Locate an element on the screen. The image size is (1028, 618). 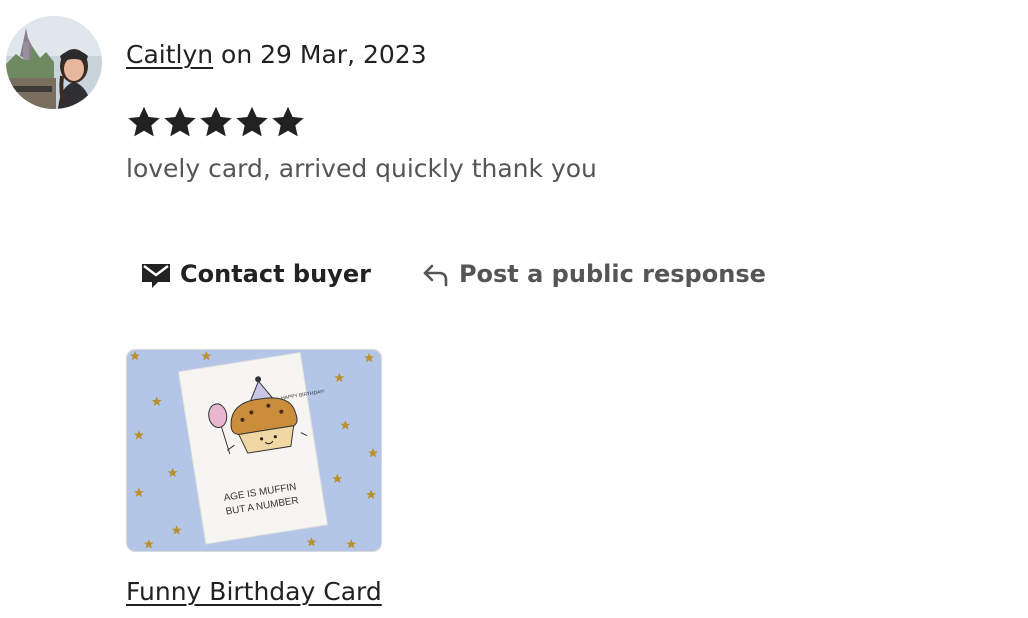
reviewer-name-link: Caitlyn is located at coordinates (169, 54).